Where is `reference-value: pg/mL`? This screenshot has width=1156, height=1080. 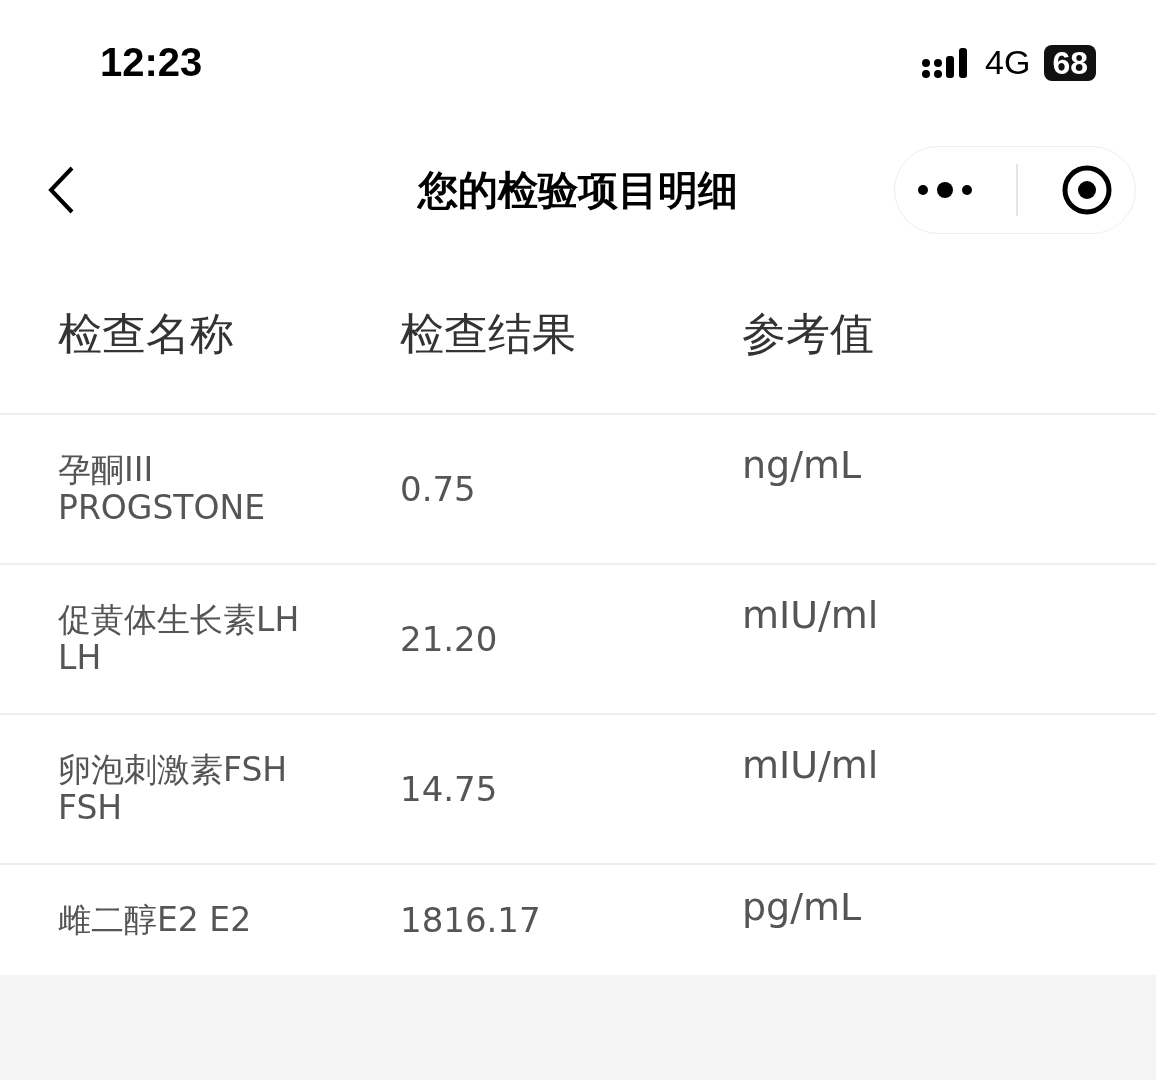
reference-value: pg/mL is located at coordinates (802, 907).